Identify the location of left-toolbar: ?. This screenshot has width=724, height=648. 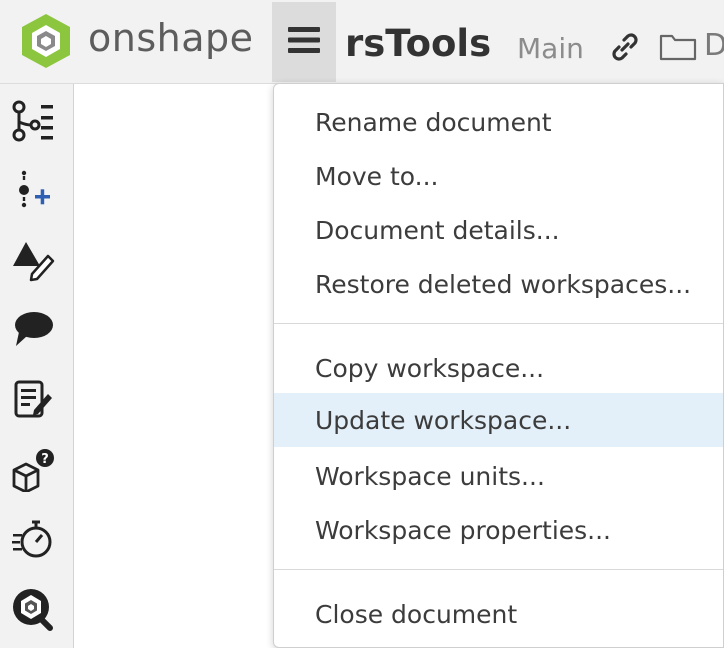
(37, 366).